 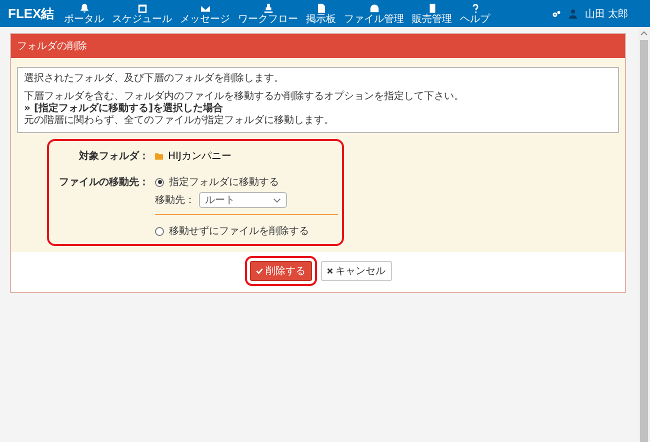 What do you see at coordinates (321, 13) in the screenshot?
I see `nav-item: 掲示板` at bounding box center [321, 13].